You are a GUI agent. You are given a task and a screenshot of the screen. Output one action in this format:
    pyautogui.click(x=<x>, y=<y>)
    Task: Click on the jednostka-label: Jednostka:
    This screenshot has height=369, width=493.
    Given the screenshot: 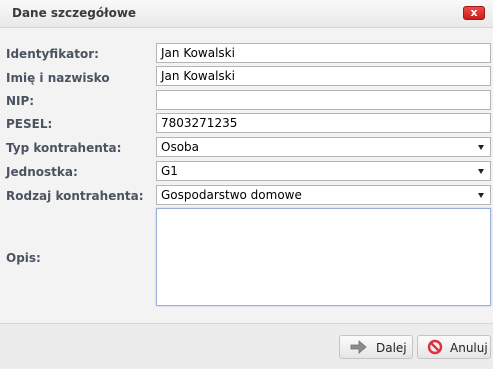 What is the action you would take?
    pyautogui.click(x=42, y=172)
    